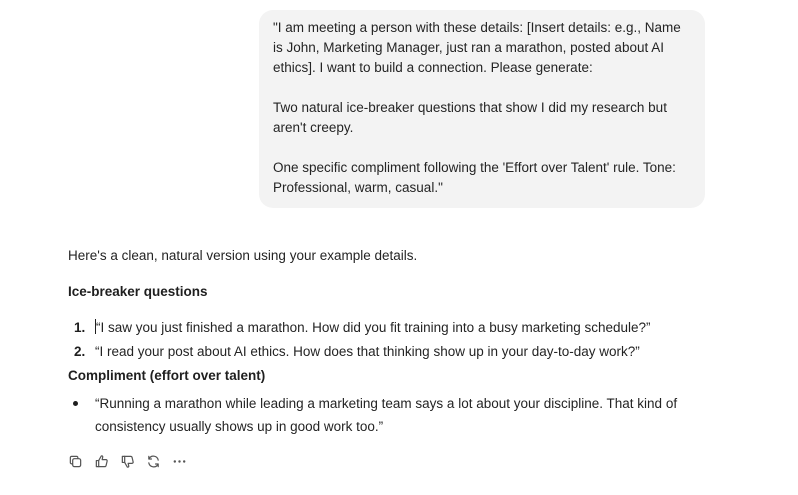 The image size is (798, 495). Describe the element at coordinates (167, 375) in the screenshot. I see `section-heading-compliment: Compliment (effort over talent)` at that location.